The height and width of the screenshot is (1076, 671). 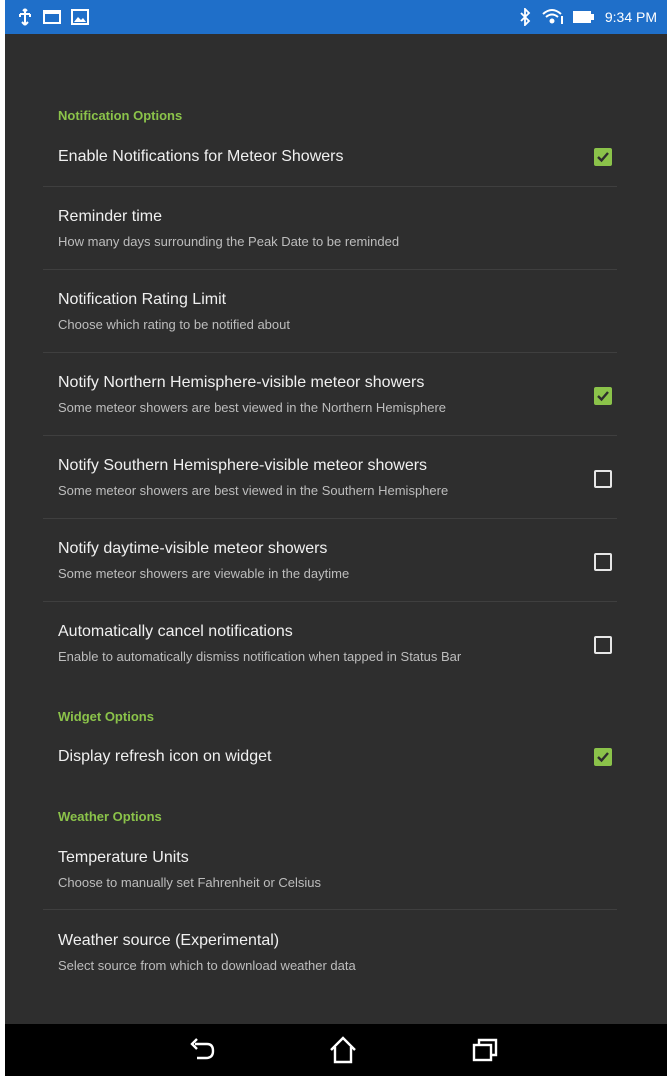 I want to click on pref-title: Reminder time, so click(x=110, y=216).